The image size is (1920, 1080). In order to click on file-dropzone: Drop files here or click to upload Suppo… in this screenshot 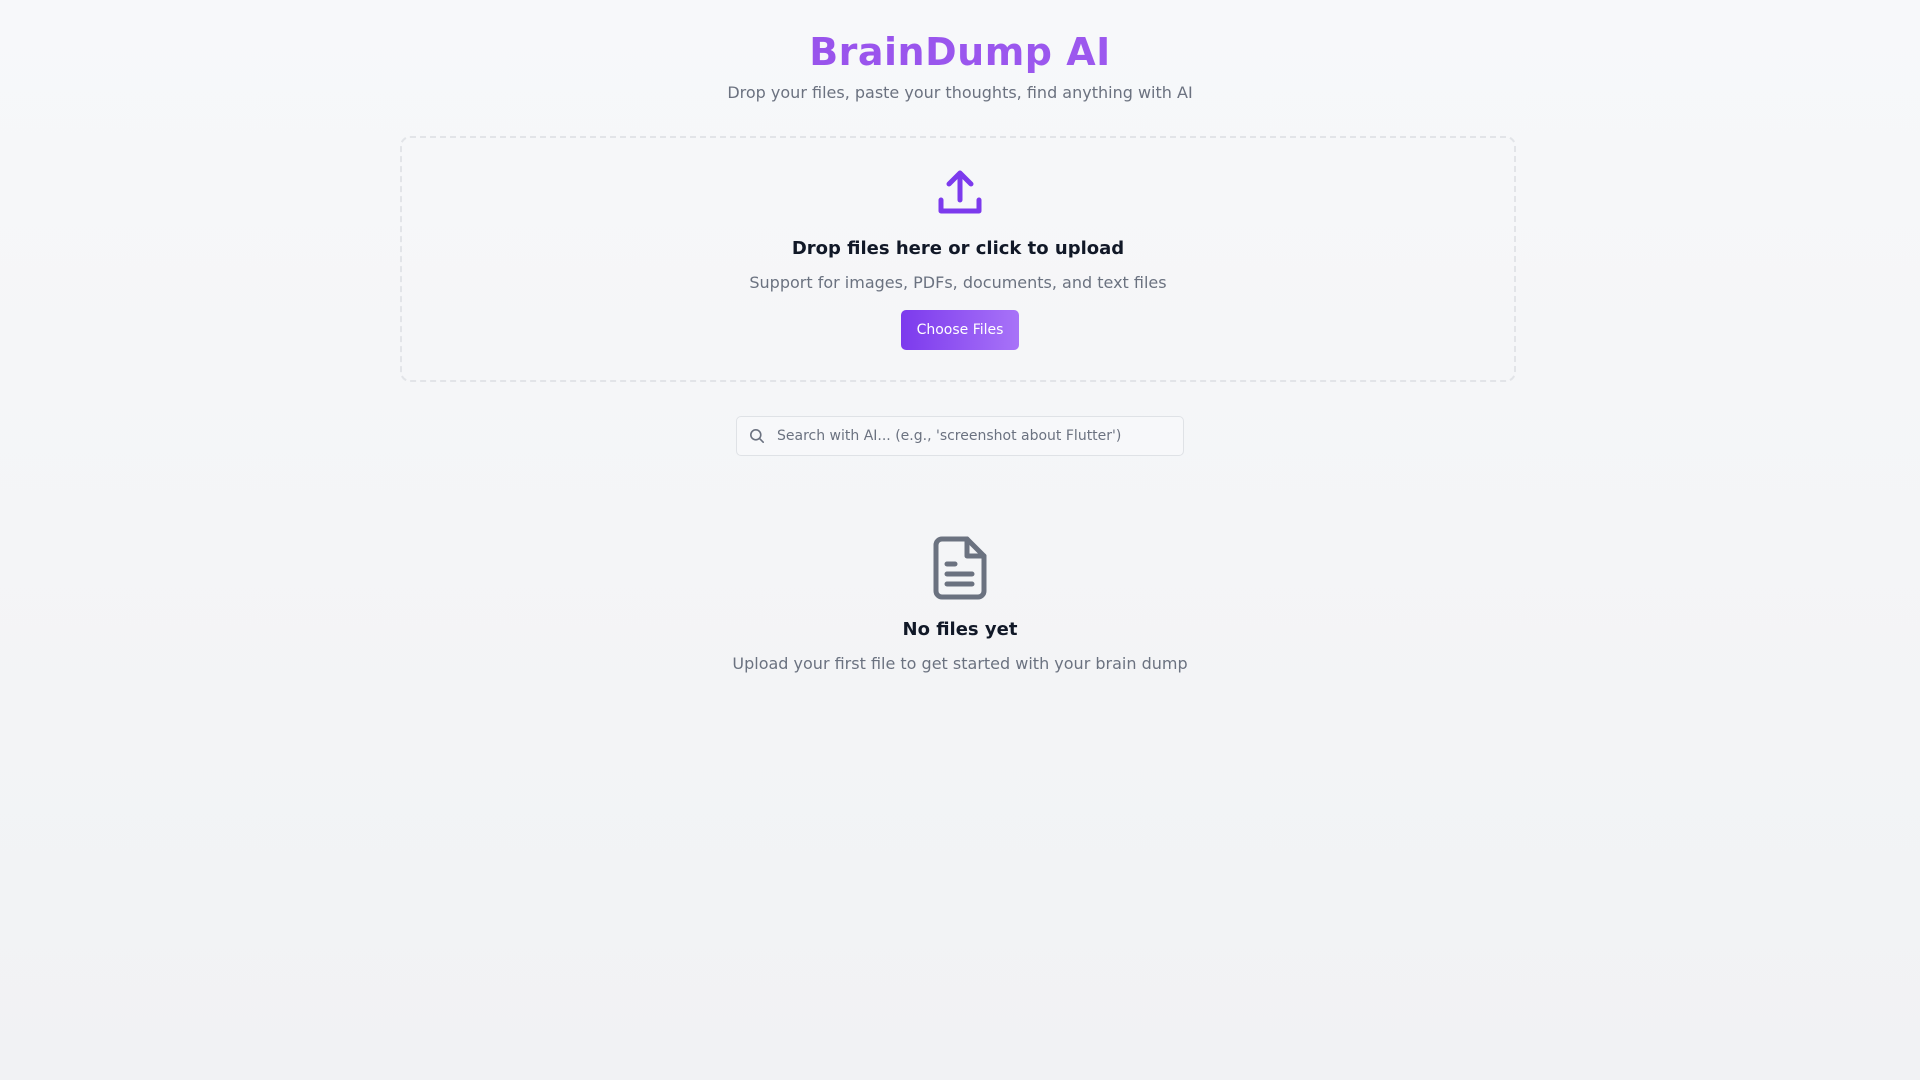, I will do `click(958, 259)`.